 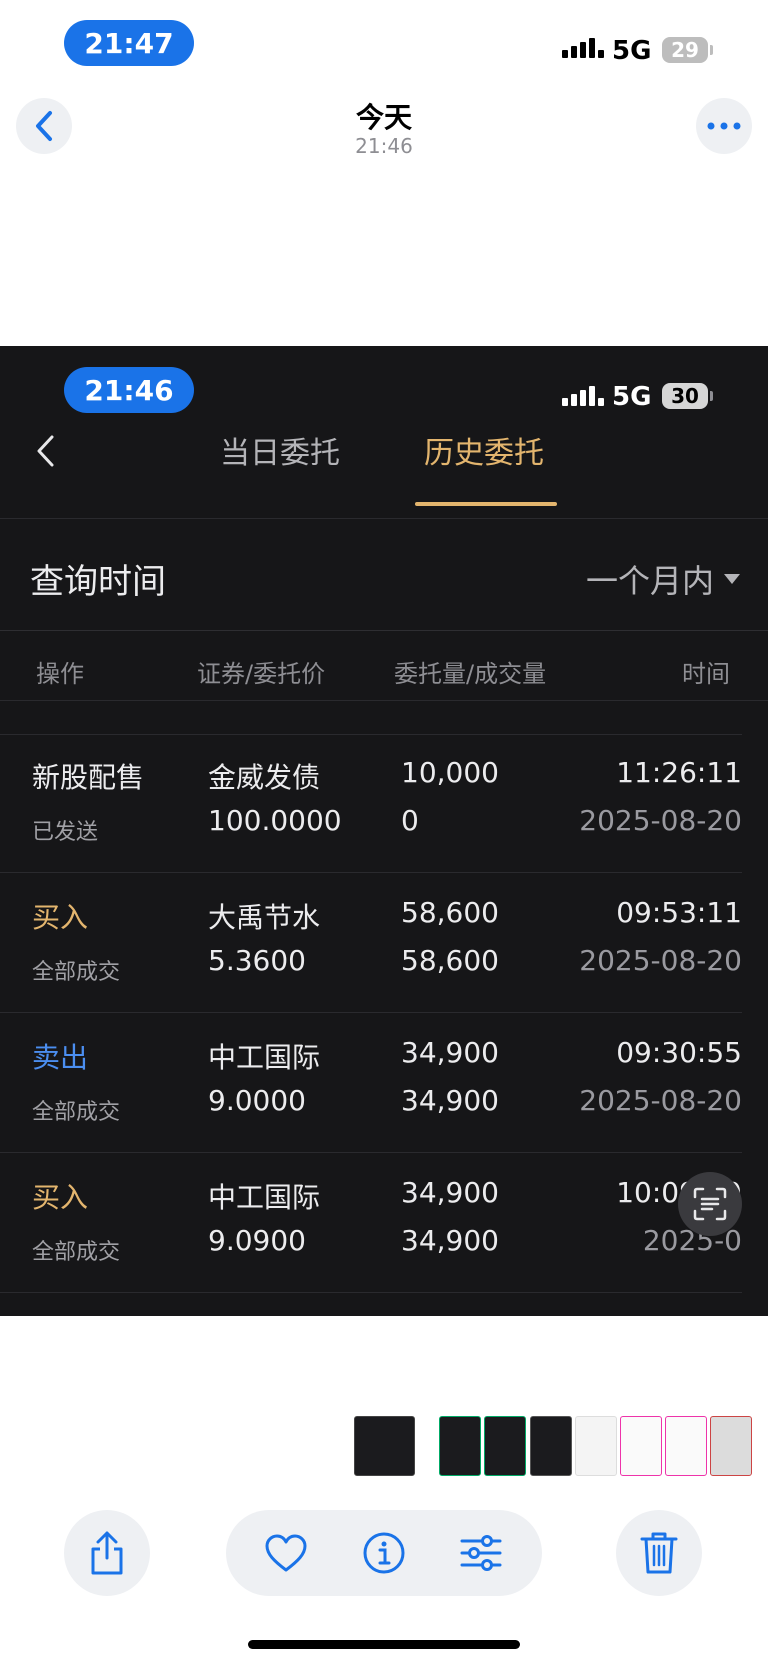 I want to click on query-label: 查询时间, so click(x=98, y=582).